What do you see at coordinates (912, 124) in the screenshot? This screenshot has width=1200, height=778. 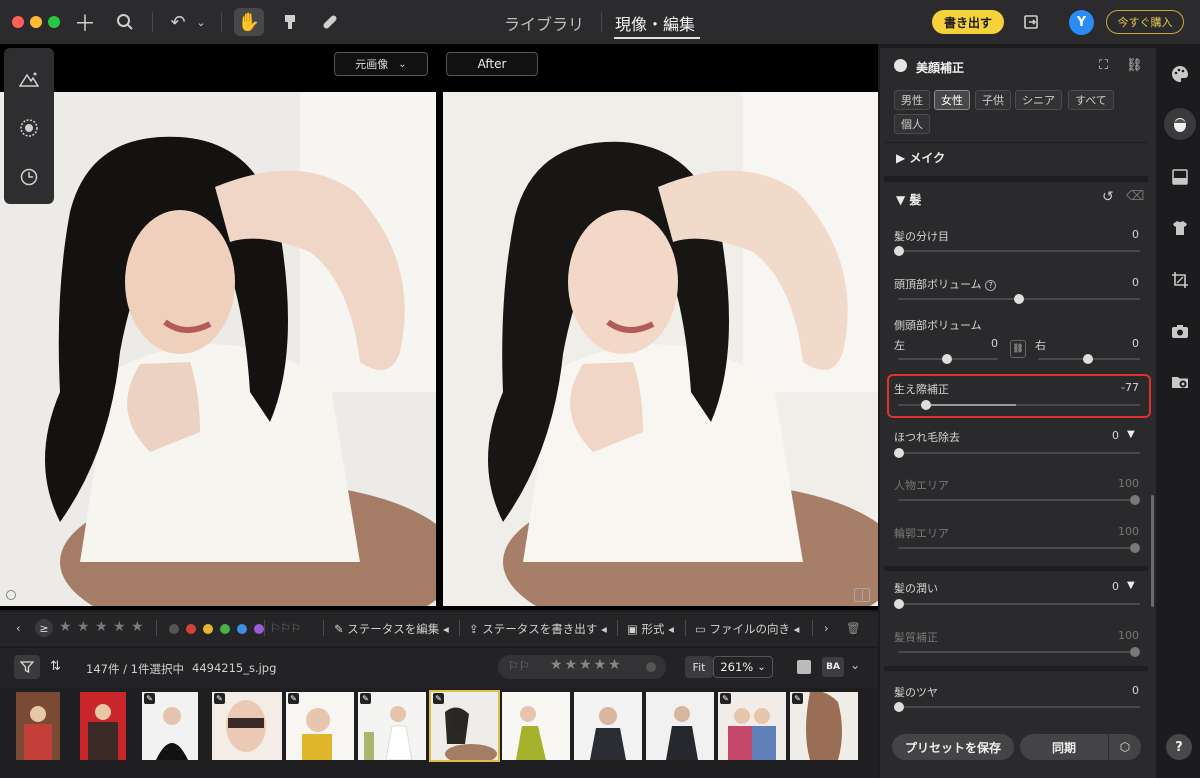 I see `gender-tab-individual: 個人` at bounding box center [912, 124].